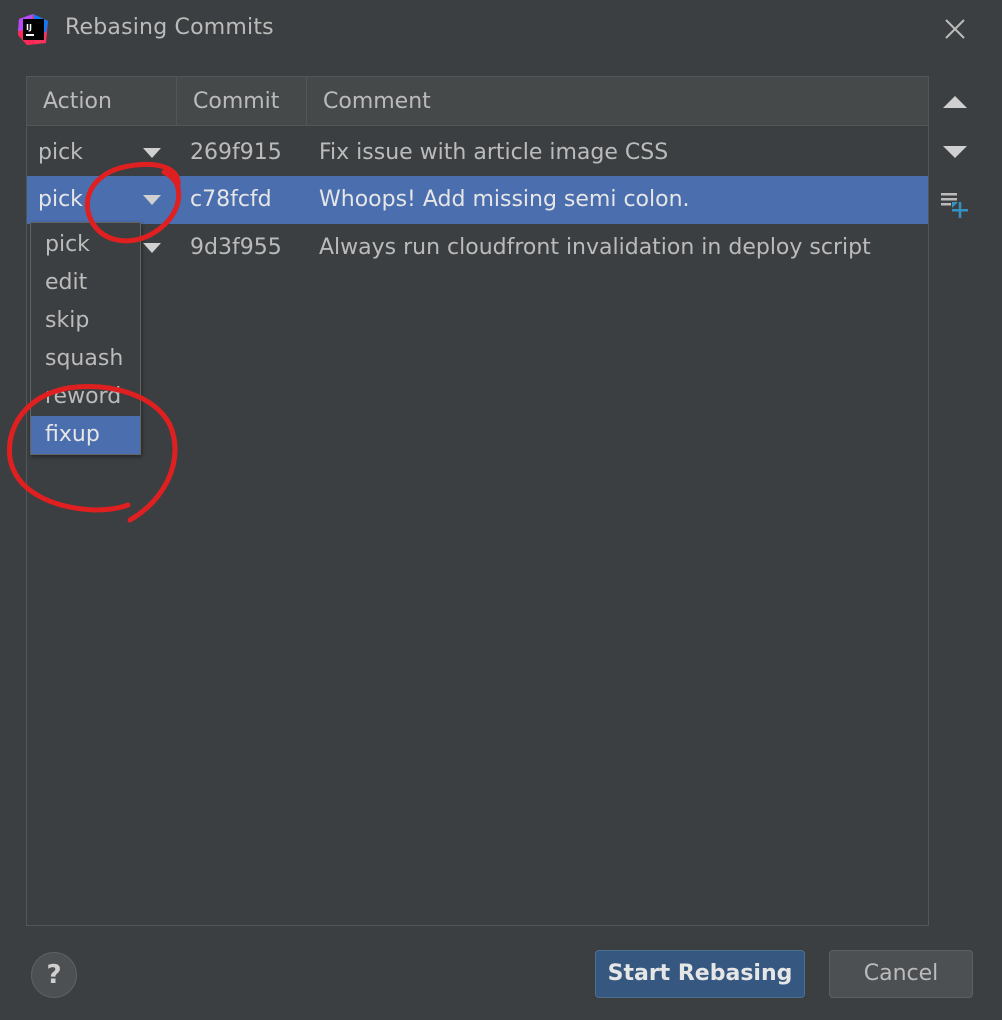 The image size is (1002, 1020). What do you see at coordinates (29, 27) in the screenshot?
I see `svg-text: IJ` at bounding box center [29, 27].